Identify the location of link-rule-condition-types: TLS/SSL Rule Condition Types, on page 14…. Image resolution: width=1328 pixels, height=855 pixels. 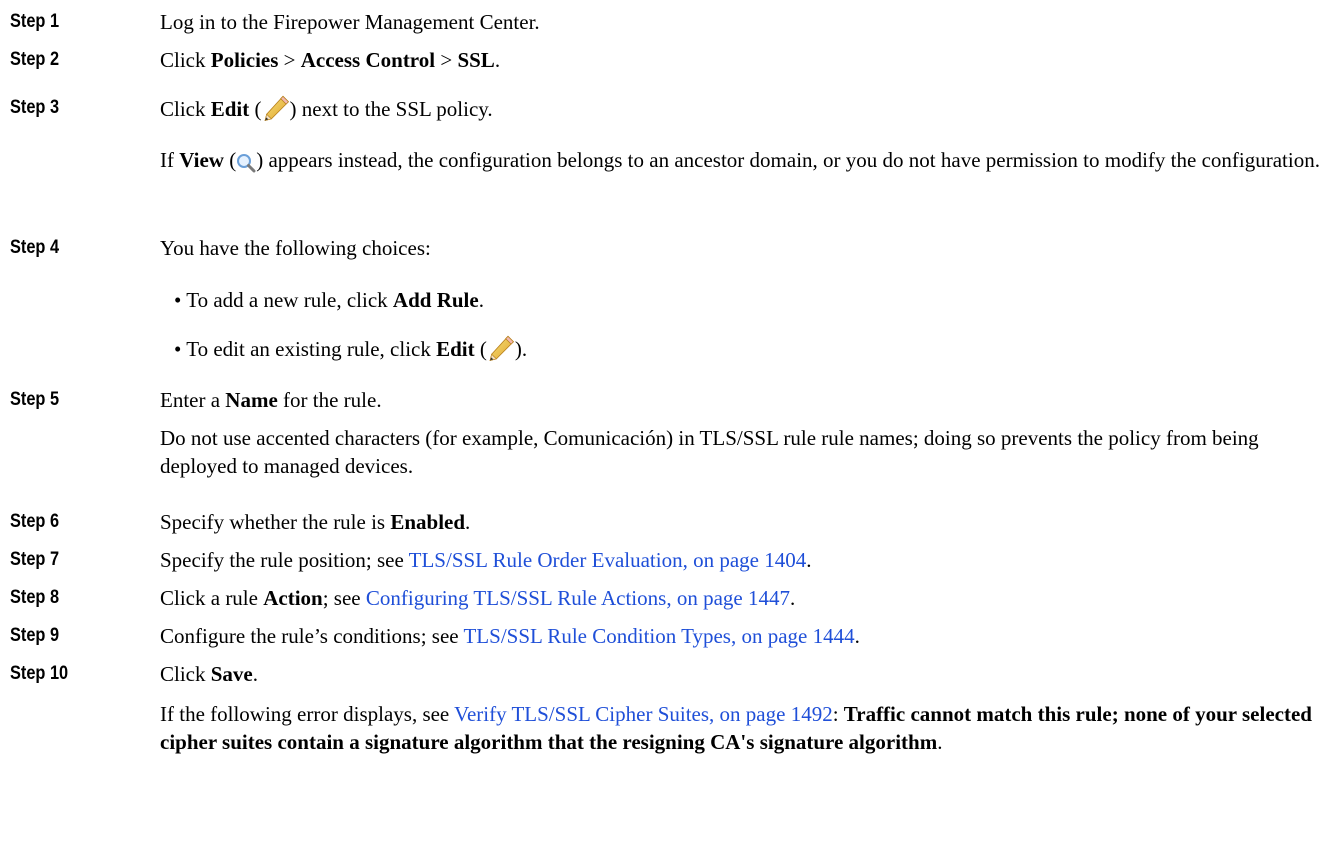
(658, 636).